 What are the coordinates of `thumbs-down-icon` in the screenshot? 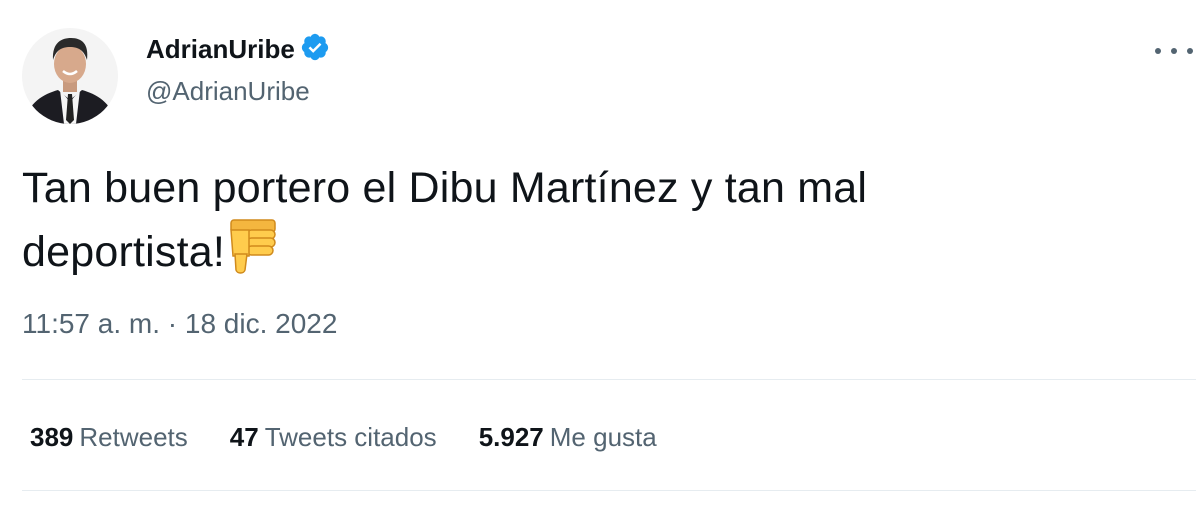 It's located at (253, 246).